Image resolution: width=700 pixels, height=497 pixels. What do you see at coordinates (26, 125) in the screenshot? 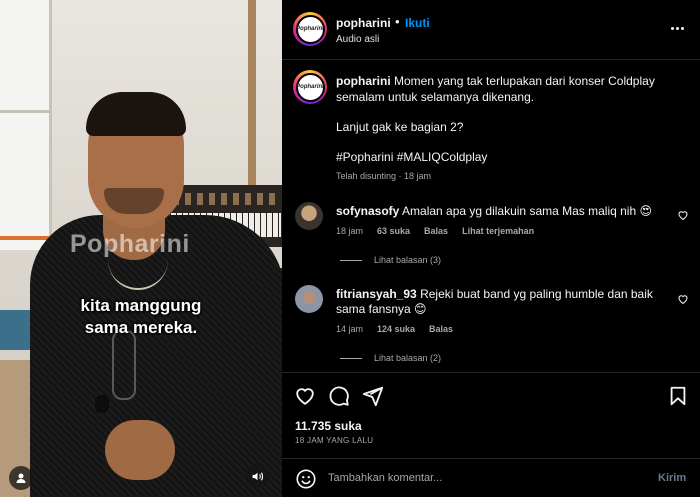
I see `background-window` at bounding box center [26, 125].